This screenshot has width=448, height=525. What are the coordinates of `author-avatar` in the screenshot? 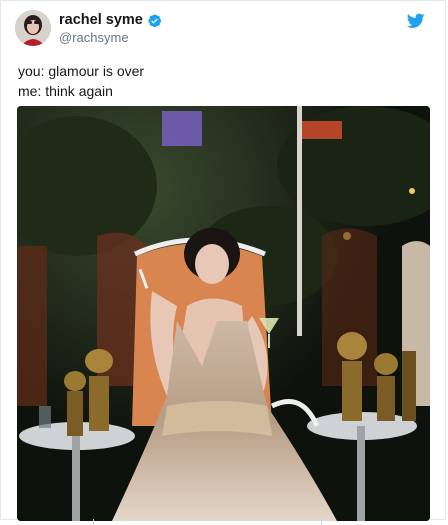 It's located at (33, 28).